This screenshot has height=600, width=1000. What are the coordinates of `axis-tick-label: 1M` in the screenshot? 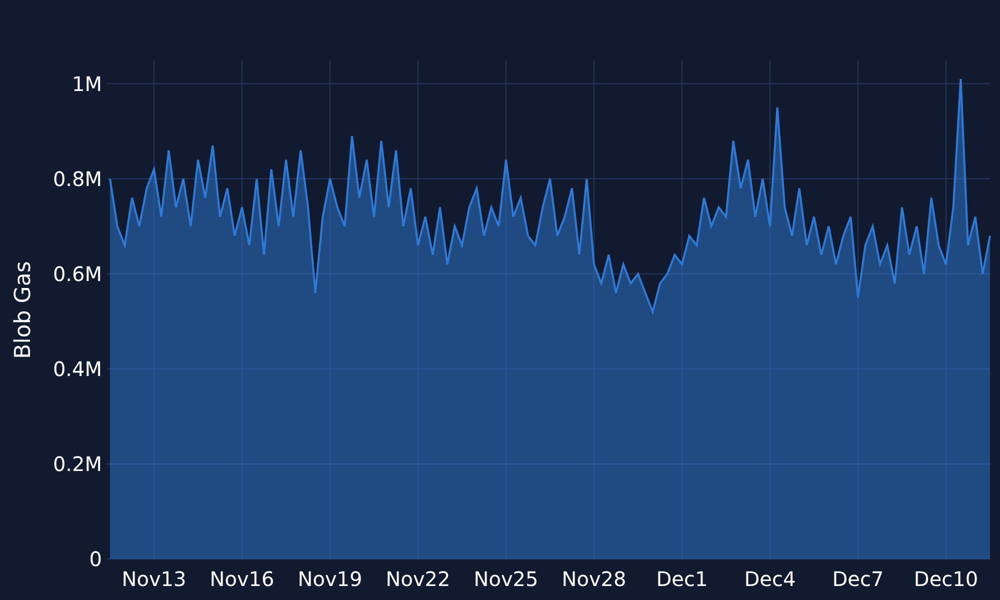 It's located at (87, 84).